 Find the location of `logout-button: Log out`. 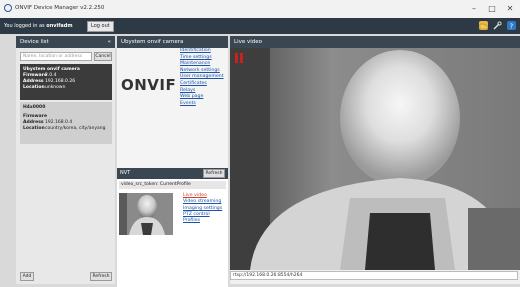

logout-button: Log out is located at coordinates (100, 26).